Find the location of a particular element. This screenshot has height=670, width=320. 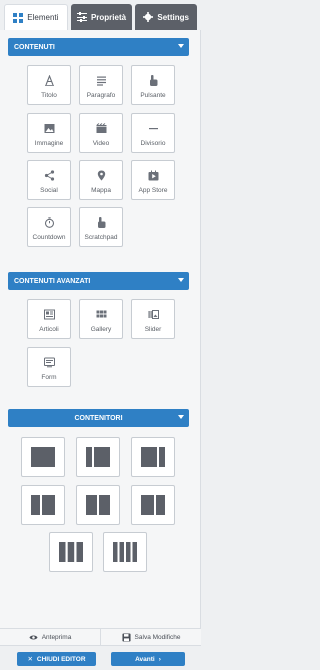

close-editor-label: CHIUDI EDITOR is located at coordinates (61, 659).